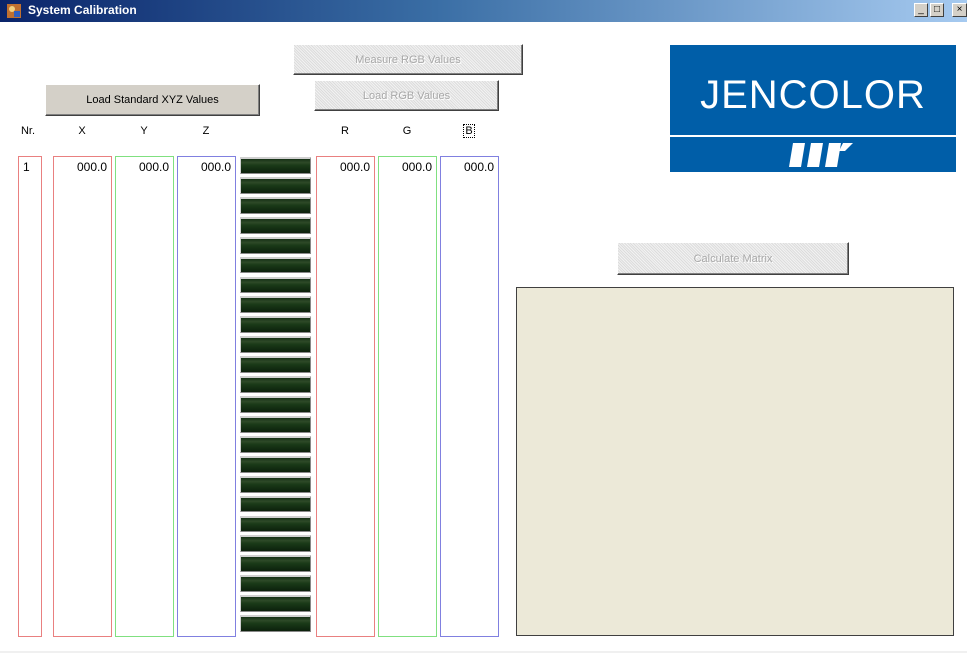 This screenshot has height=653, width=967. I want to click on minimize-button: _, so click(921, 10).